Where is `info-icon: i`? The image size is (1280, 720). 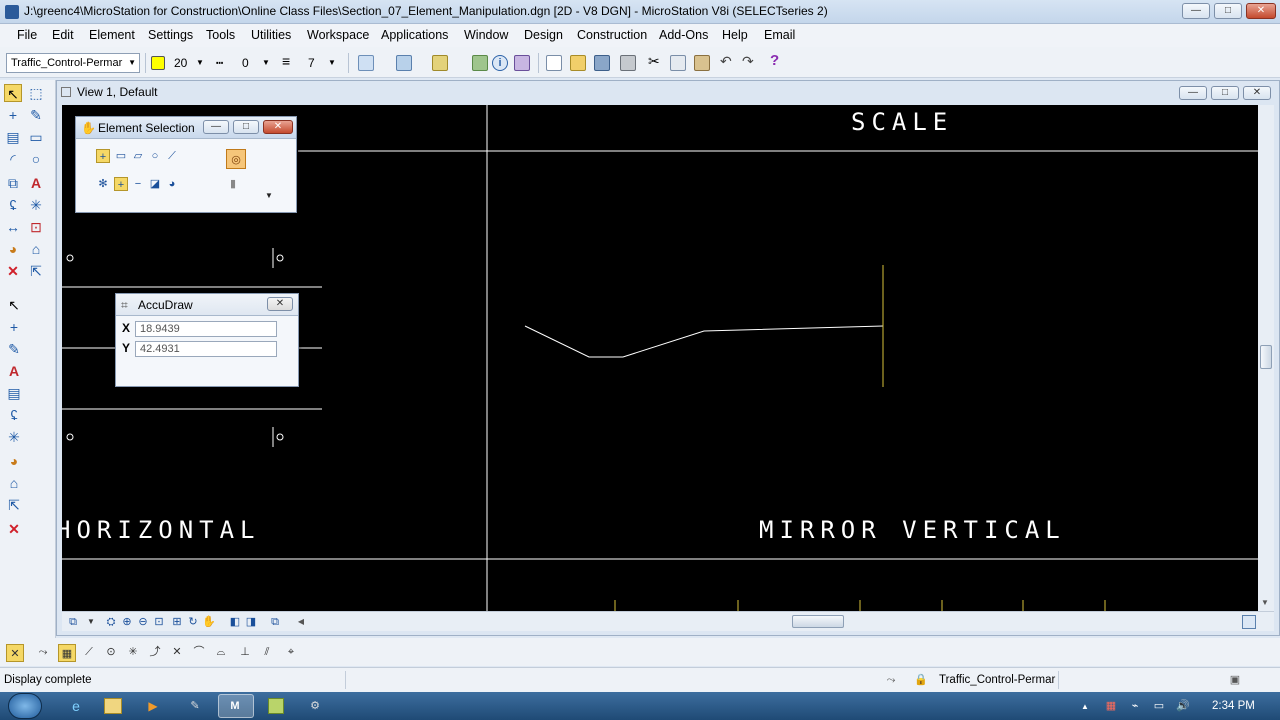 info-icon: i is located at coordinates (500, 63).